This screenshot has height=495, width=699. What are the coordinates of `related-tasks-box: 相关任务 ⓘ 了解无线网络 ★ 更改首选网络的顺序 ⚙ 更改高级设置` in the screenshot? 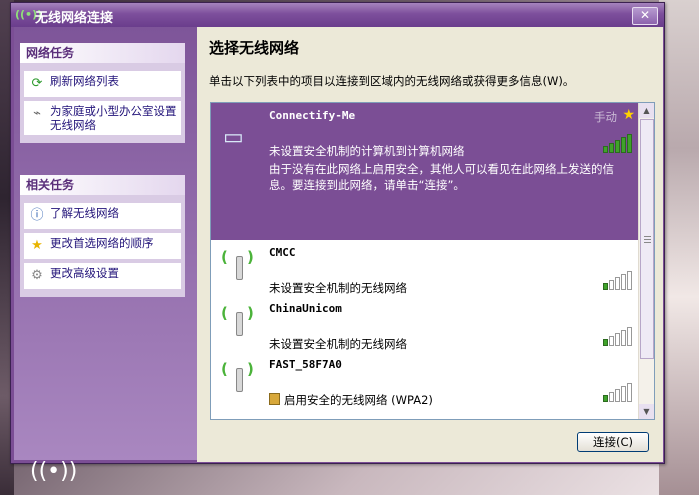 It's located at (102, 236).